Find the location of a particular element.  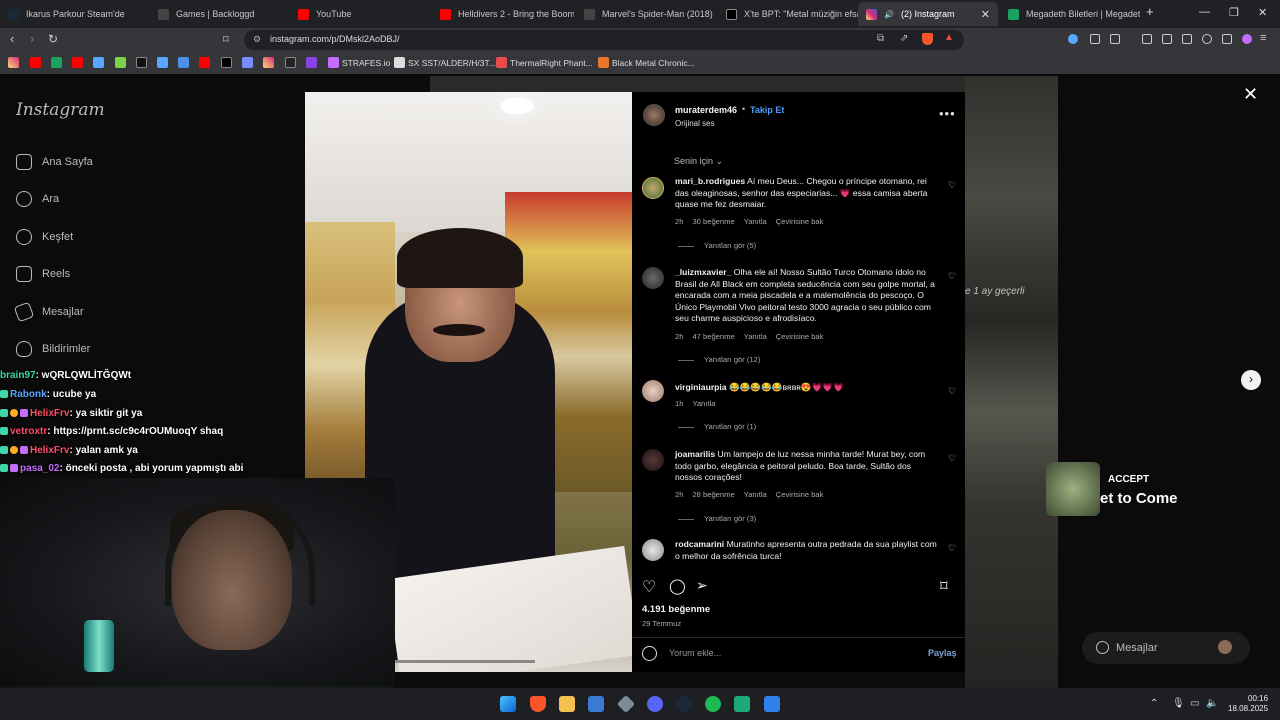

store-icon is located at coordinates (596, 704).